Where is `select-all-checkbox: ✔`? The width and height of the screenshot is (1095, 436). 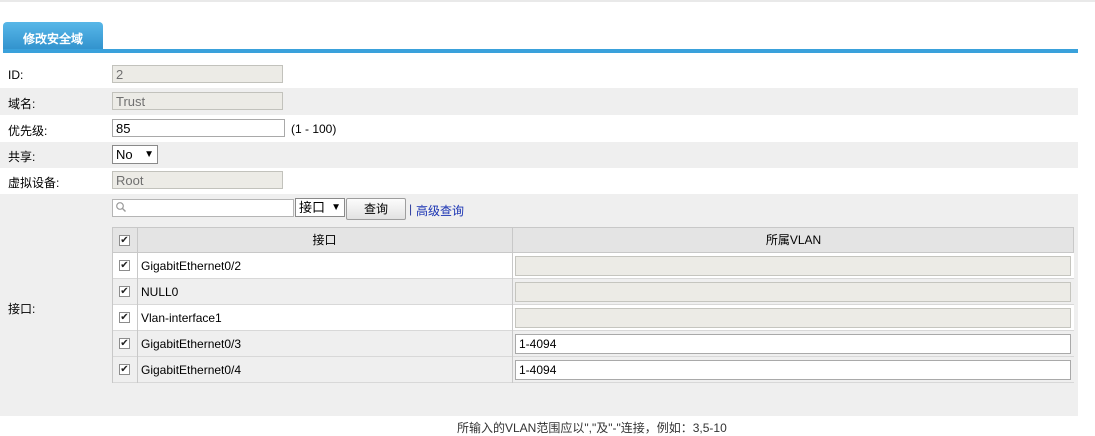
select-all-checkbox: ✔ is located at coordinates (124, 240).